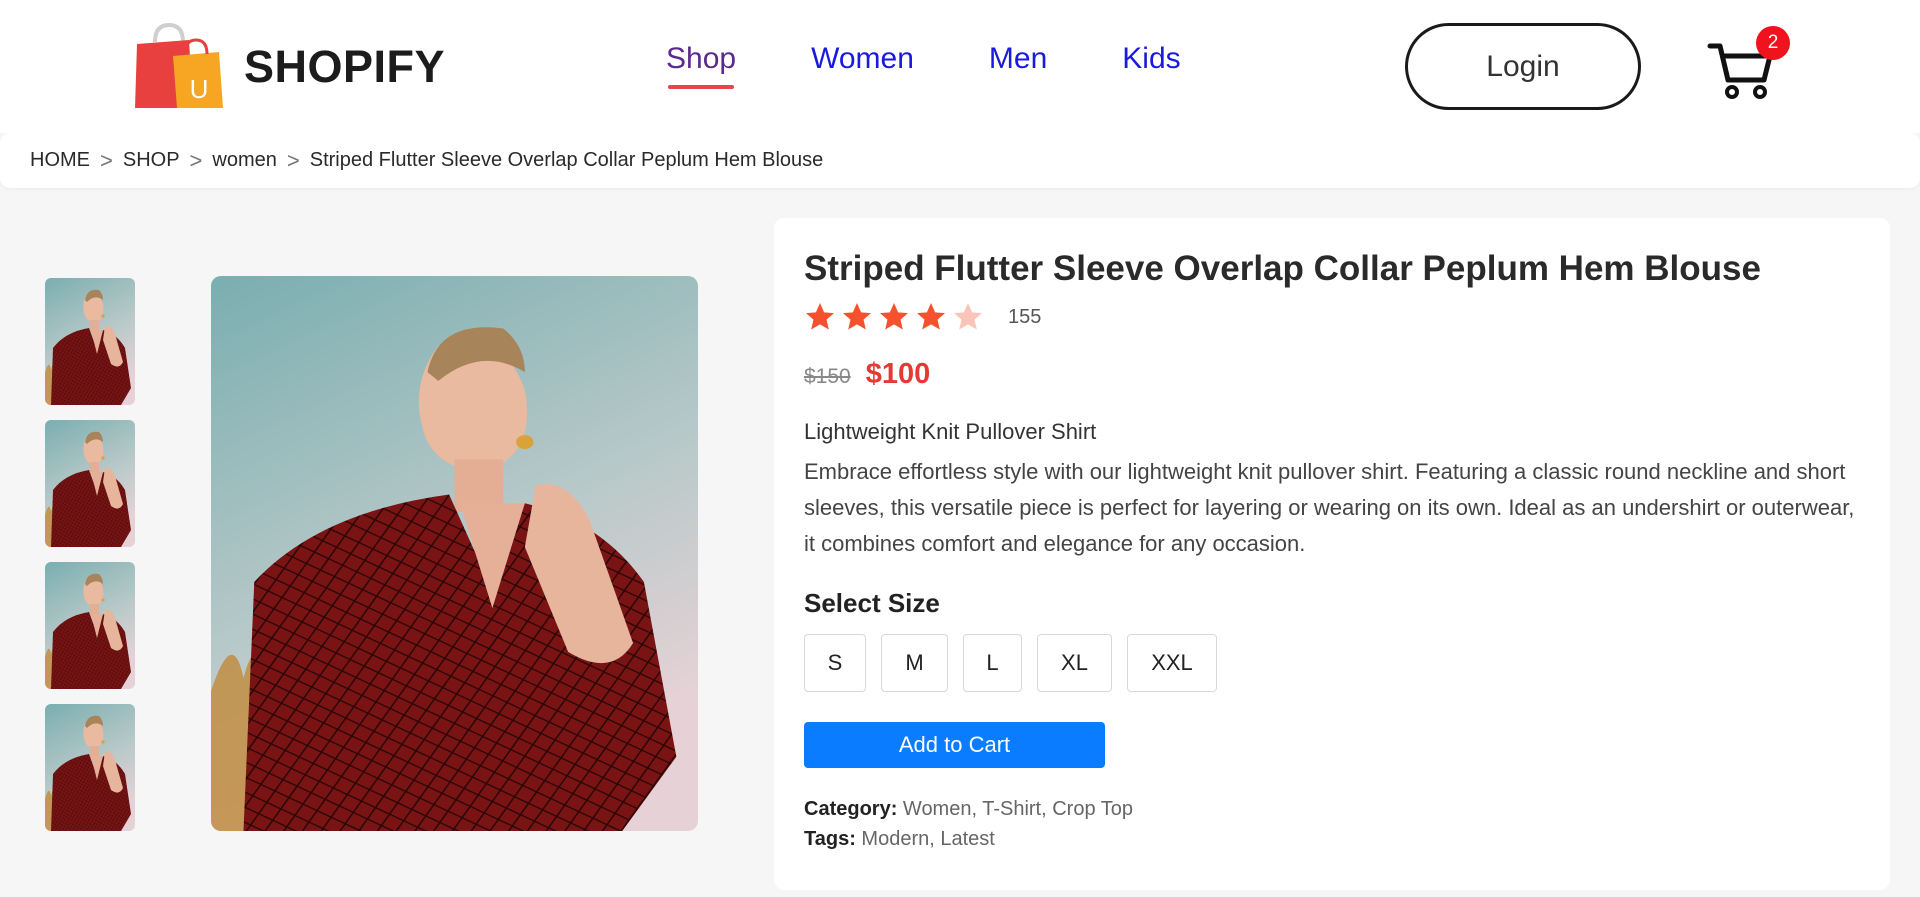  Describe the element at coordinates (1172, 663) in the screenshot. I see `size-option-xxl: XXL` at that location.